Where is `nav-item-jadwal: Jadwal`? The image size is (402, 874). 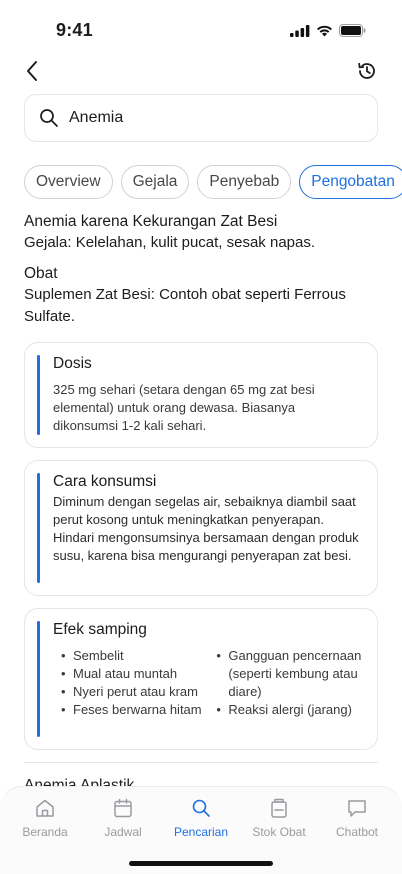 nav-item-jadwal: Jadwal is located at coordinates (123, 818).